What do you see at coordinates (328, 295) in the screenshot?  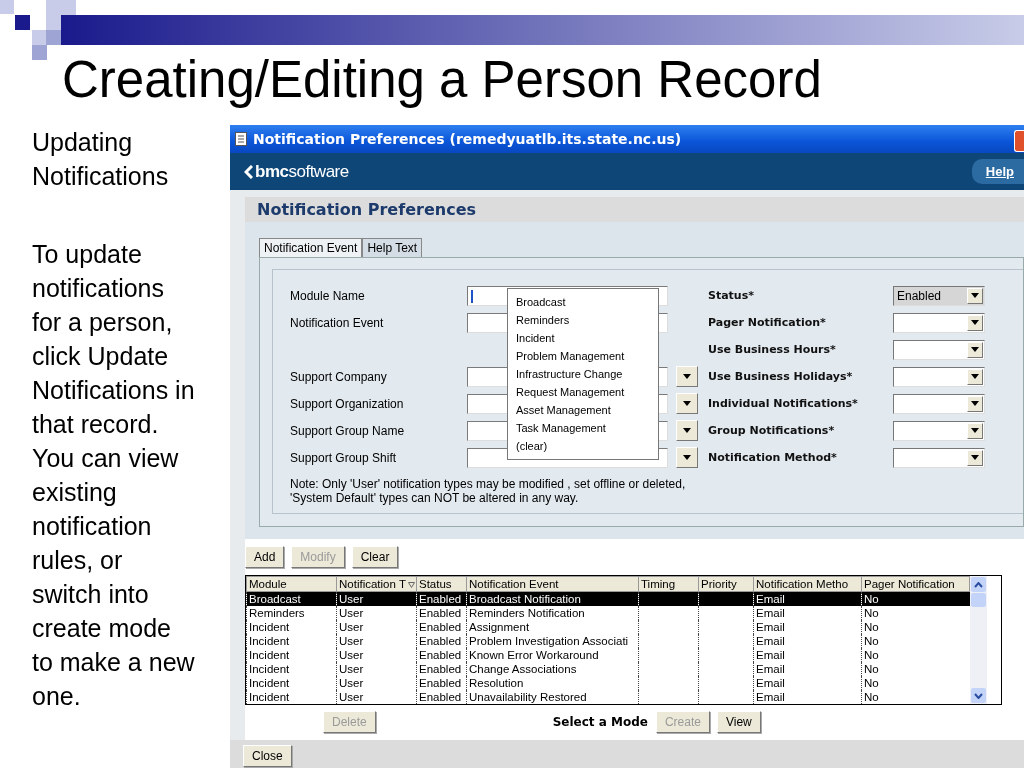 I see `field-label: Module Name` at bounding box center [328, 295].